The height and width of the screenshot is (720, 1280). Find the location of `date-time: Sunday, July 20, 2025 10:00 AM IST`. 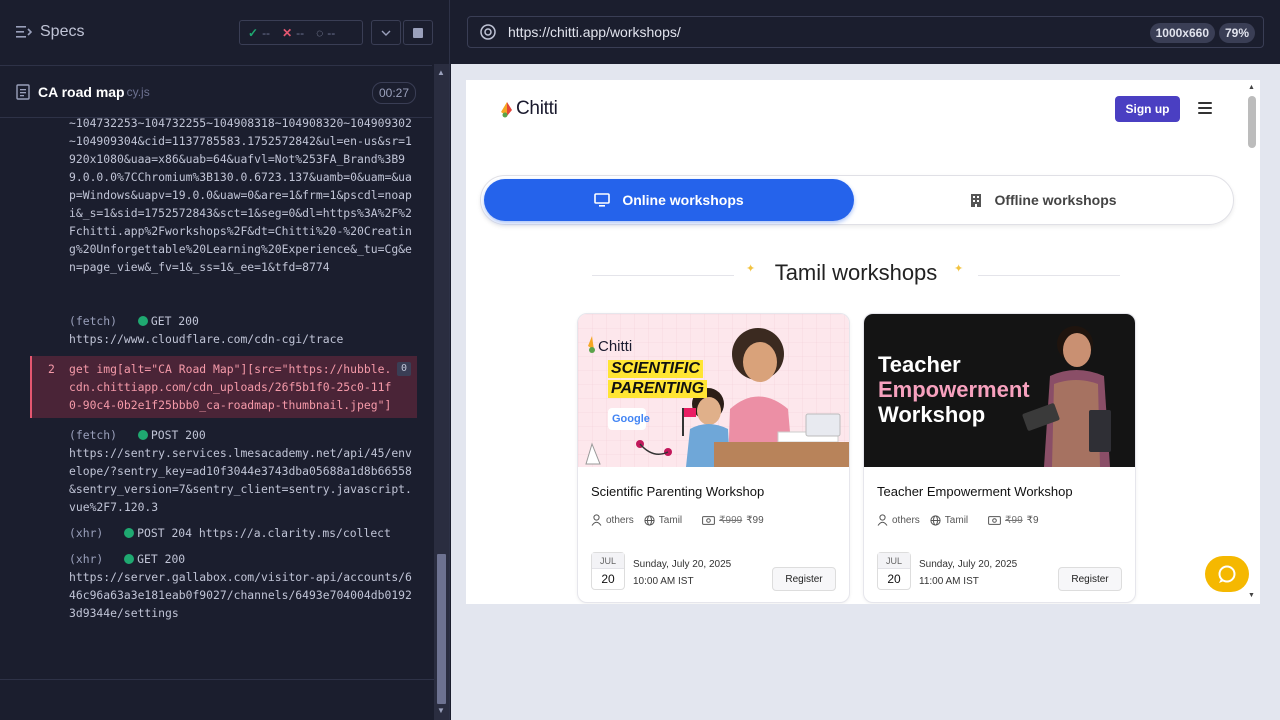

date-time: Sunday, July 20, 2025 10:00 AM IST is located at coordinates (682, 573).